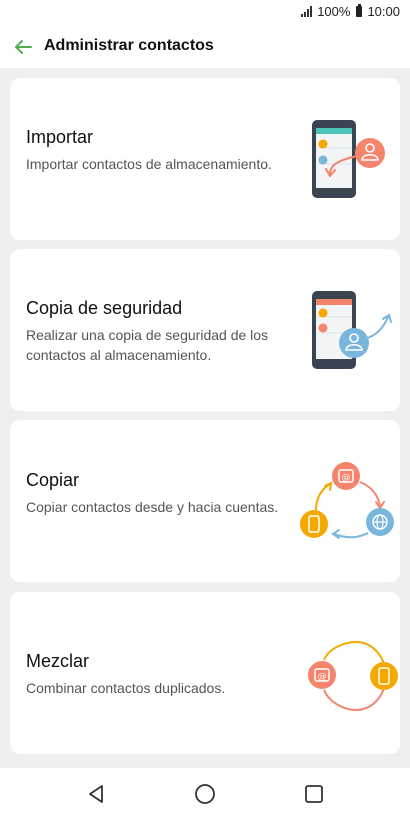 Image resolution: width=410 pixels, height=820 pixels. Describe the element at coordinates (383, 11) in the screenshot. I see `clock: 10:00` at that location.